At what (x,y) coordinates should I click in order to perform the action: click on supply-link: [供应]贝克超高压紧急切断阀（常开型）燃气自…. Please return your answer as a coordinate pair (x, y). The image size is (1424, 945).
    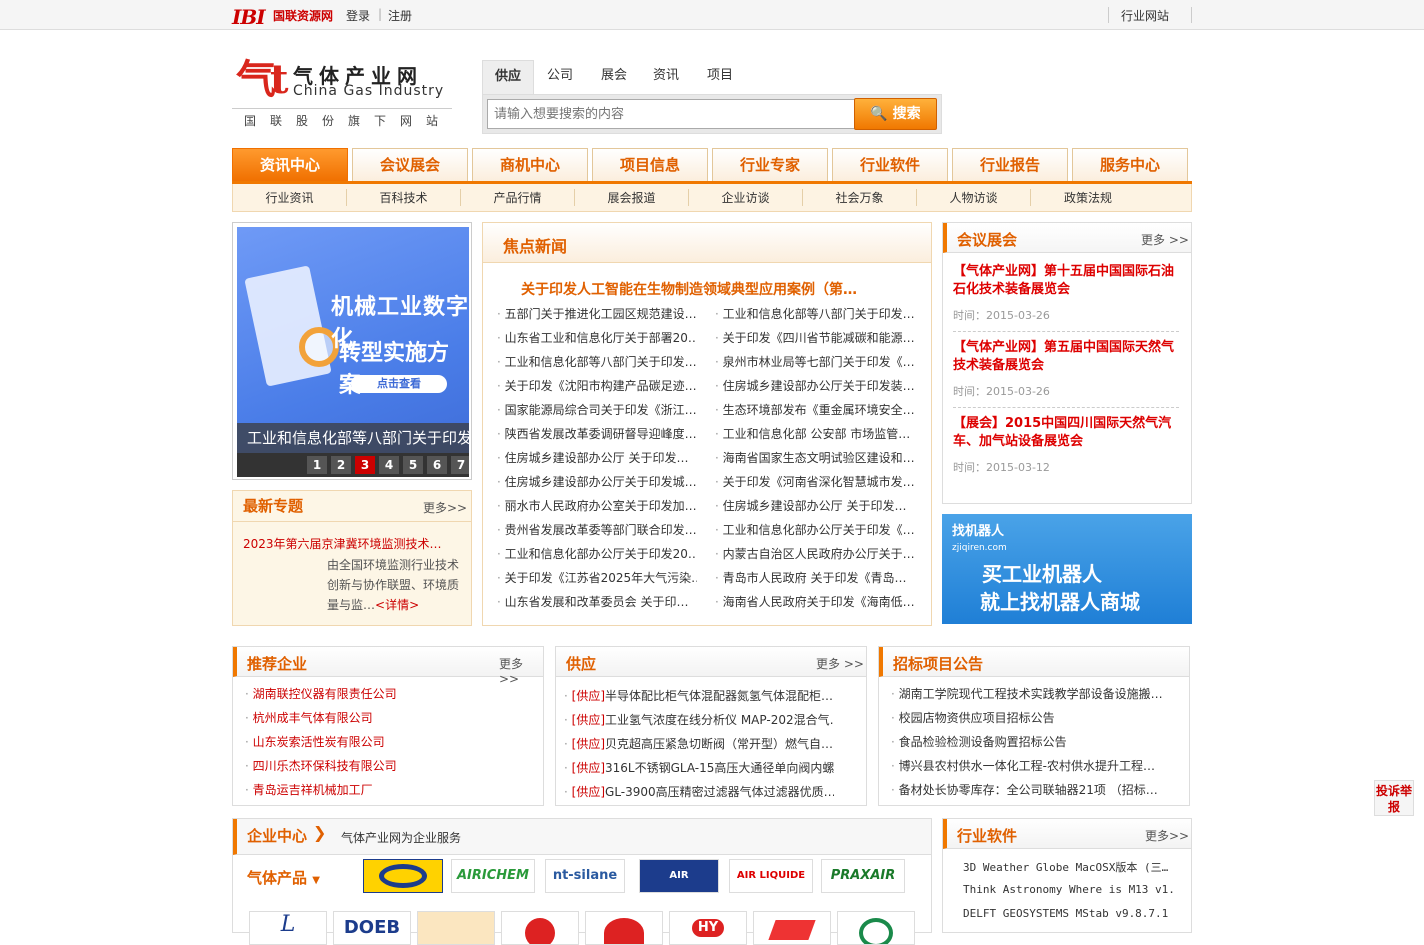
    Looking at the image, I should click on (699, 743).